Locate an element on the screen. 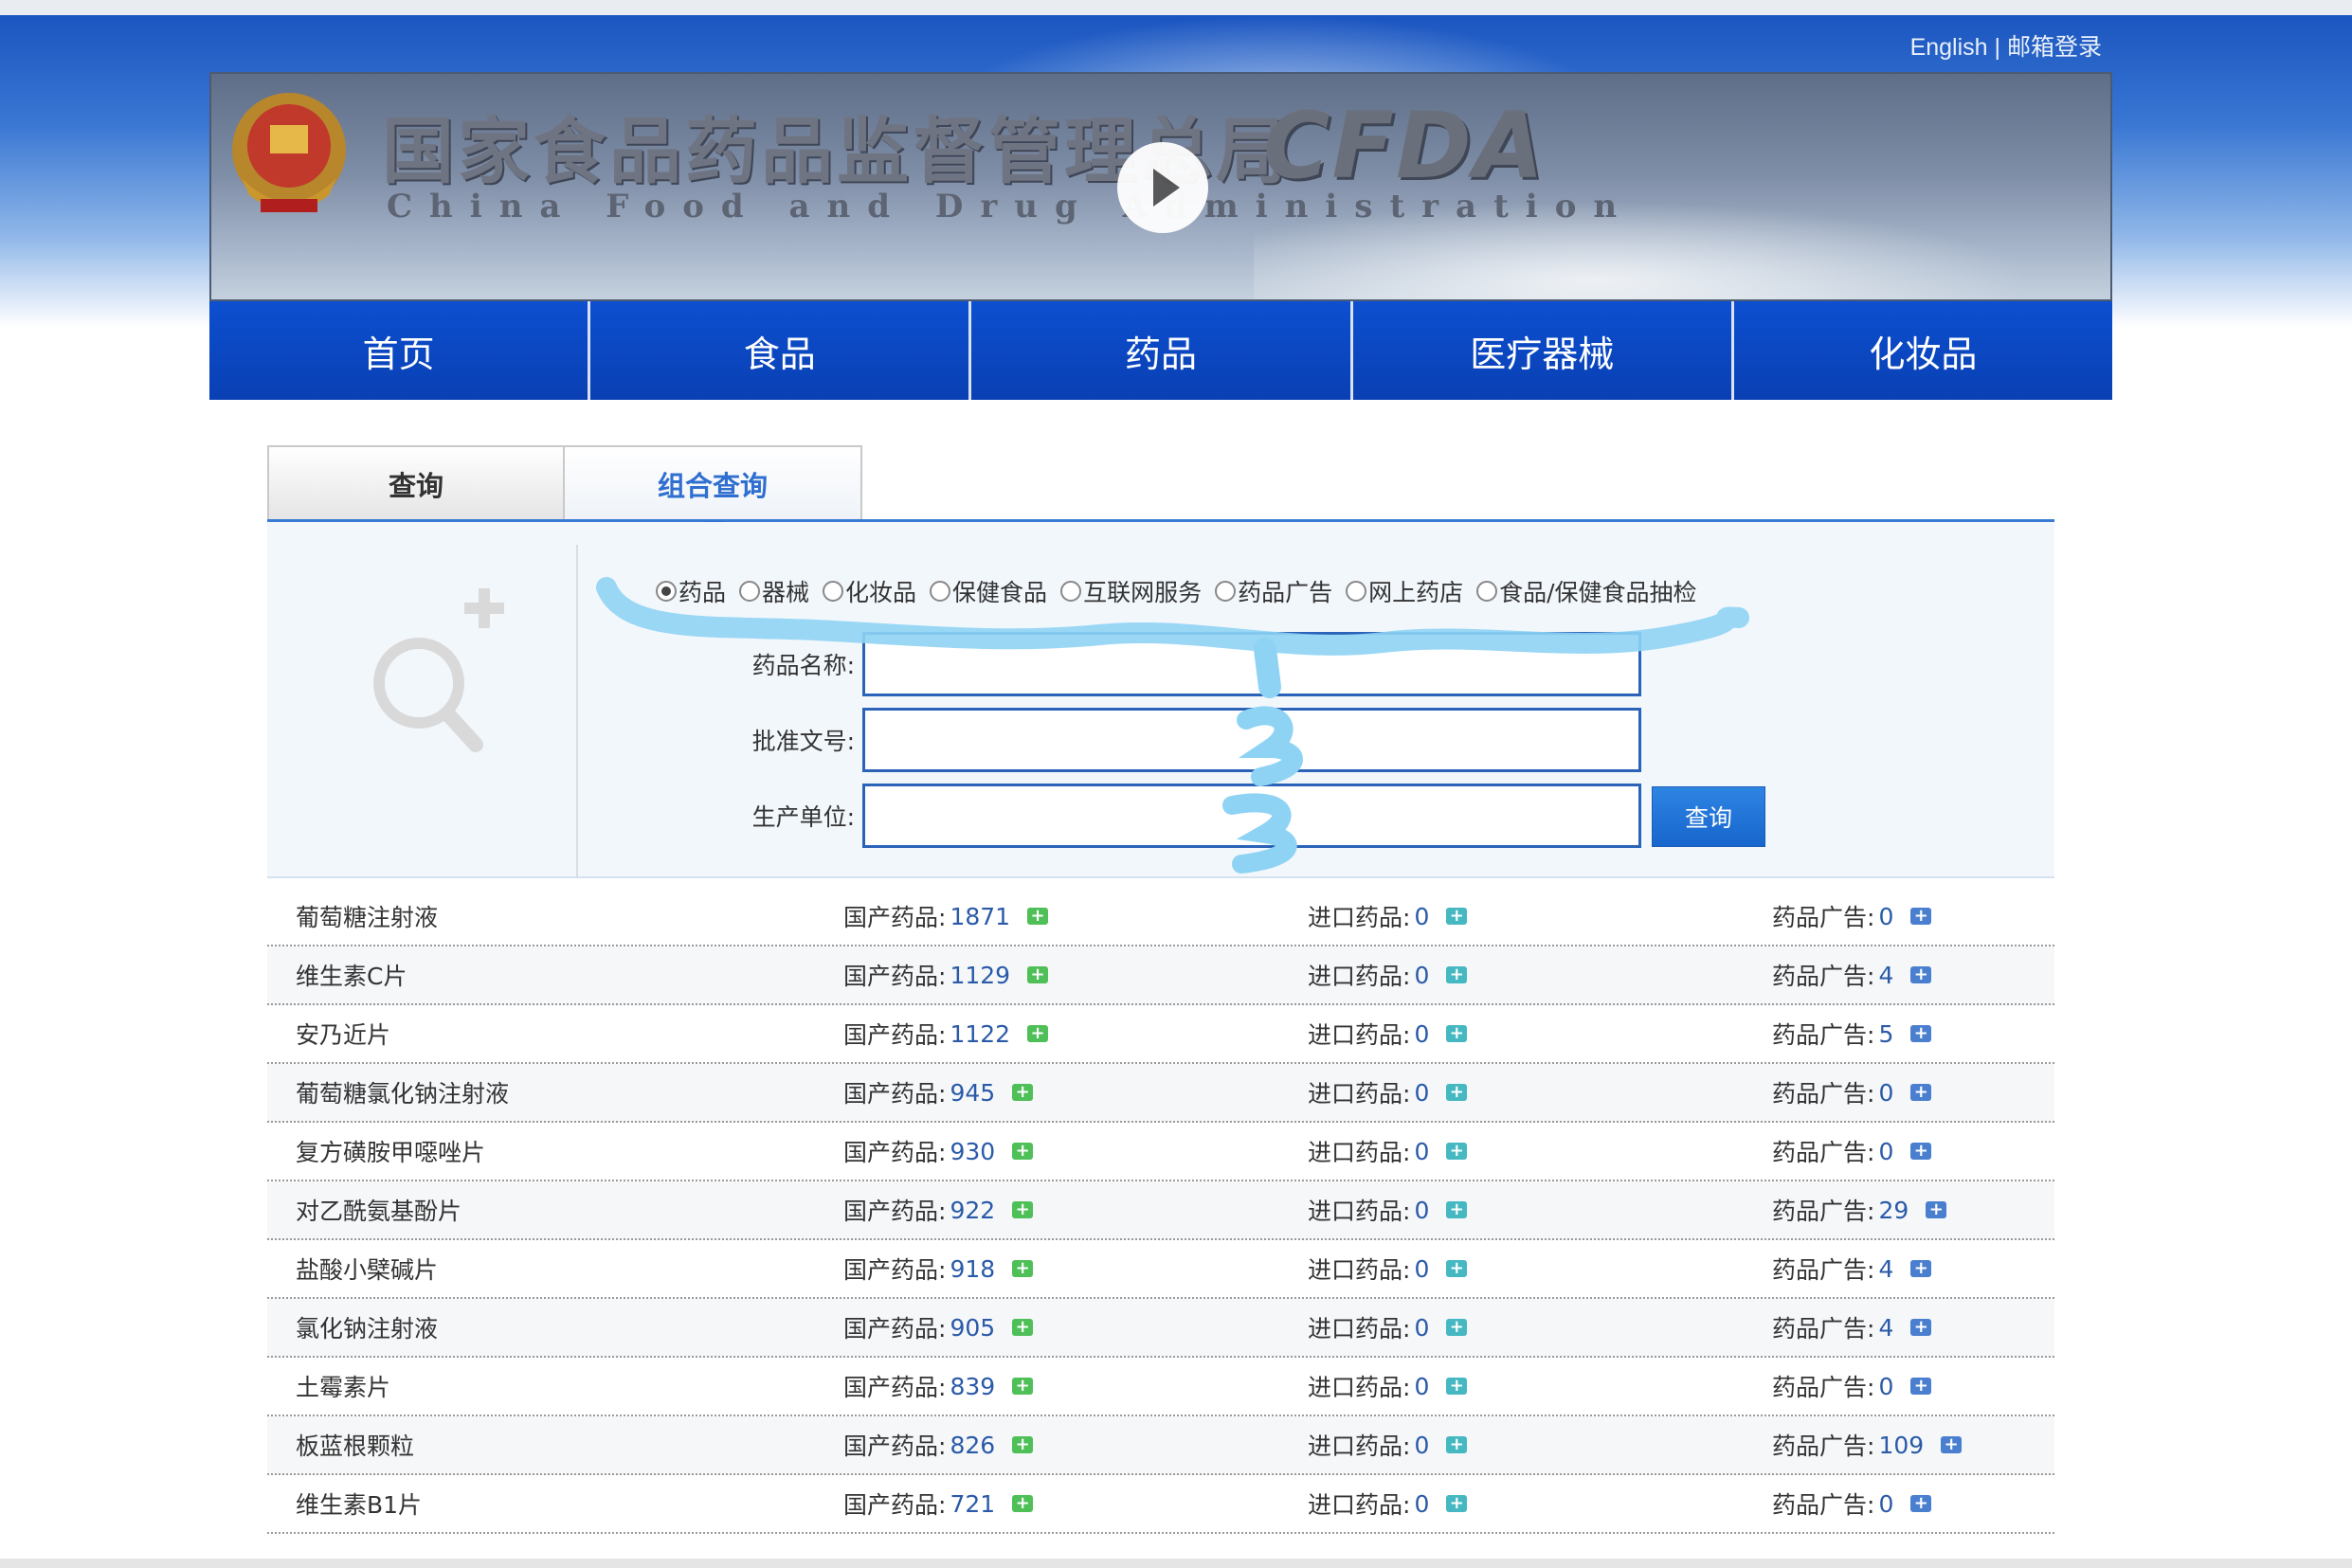 The height and width of the screenshot is (1568, 2352). nav-item-home: 首页 is located at coordinates (400, 350).